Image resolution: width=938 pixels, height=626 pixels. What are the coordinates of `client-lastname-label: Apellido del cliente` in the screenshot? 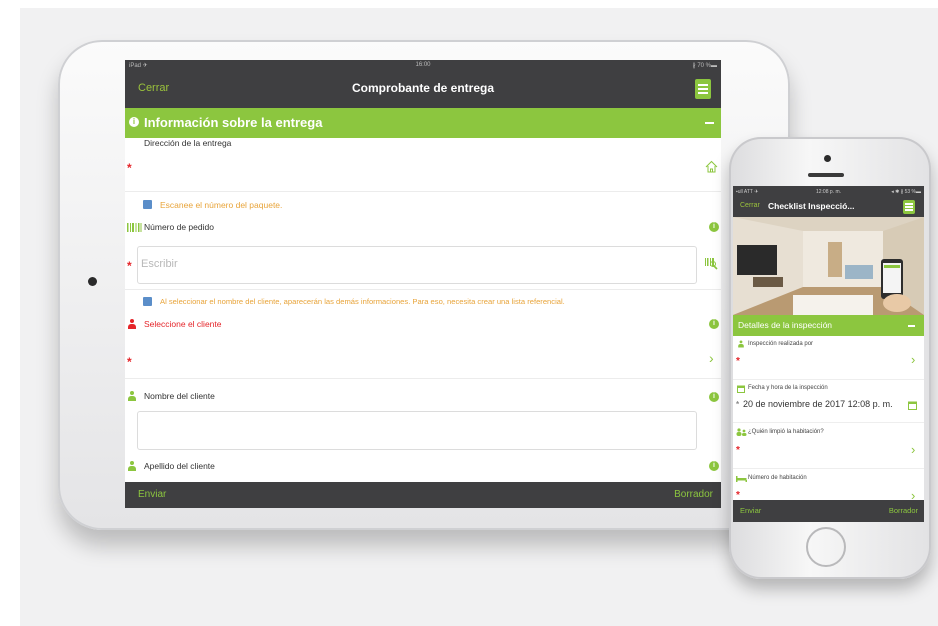 It's located at (179, 466).